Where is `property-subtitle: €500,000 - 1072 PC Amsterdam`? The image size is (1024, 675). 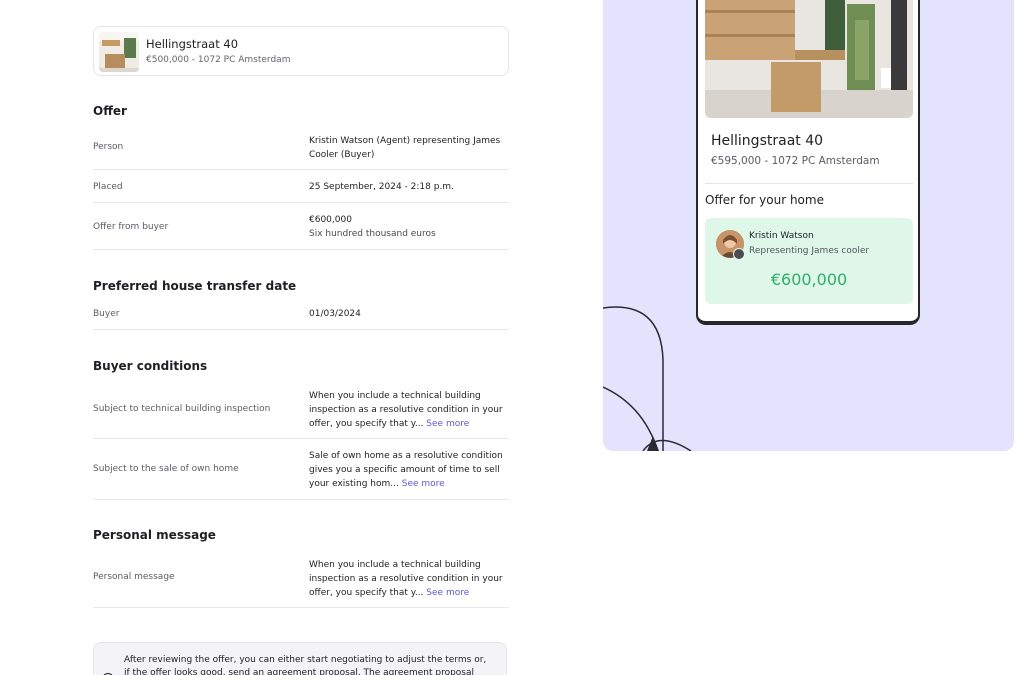
property-subtitle: €500,000 - 1072 PC Amsterdam is located at coordinates (218, 60).